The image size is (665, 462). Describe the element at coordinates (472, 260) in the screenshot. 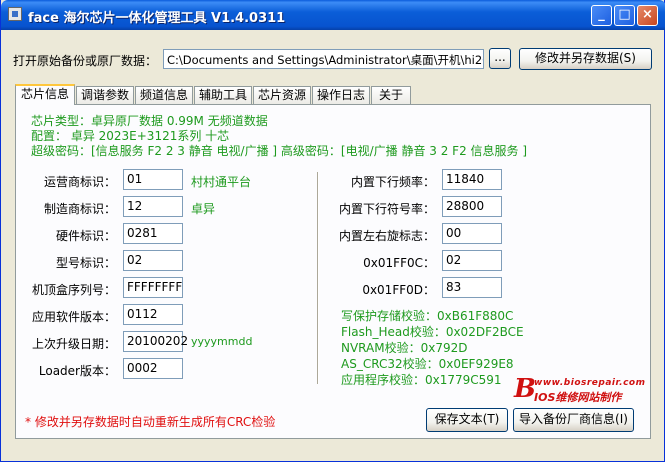

I see `addr-01ff0c-field: 02` at that location.